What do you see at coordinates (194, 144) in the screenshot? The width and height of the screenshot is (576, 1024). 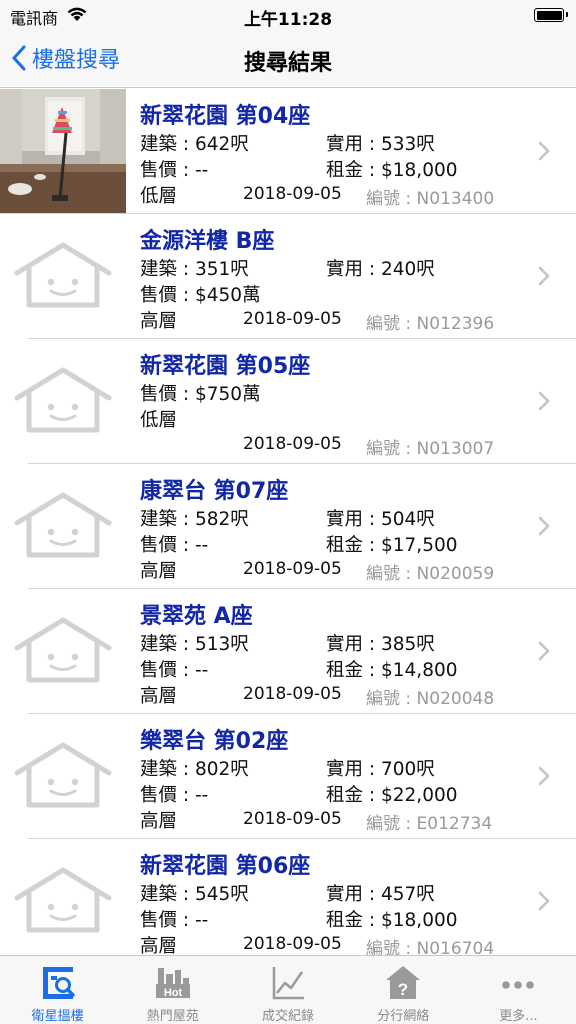 I see `building-area: 建築 : 642呎` at bounding box center [194, 144].